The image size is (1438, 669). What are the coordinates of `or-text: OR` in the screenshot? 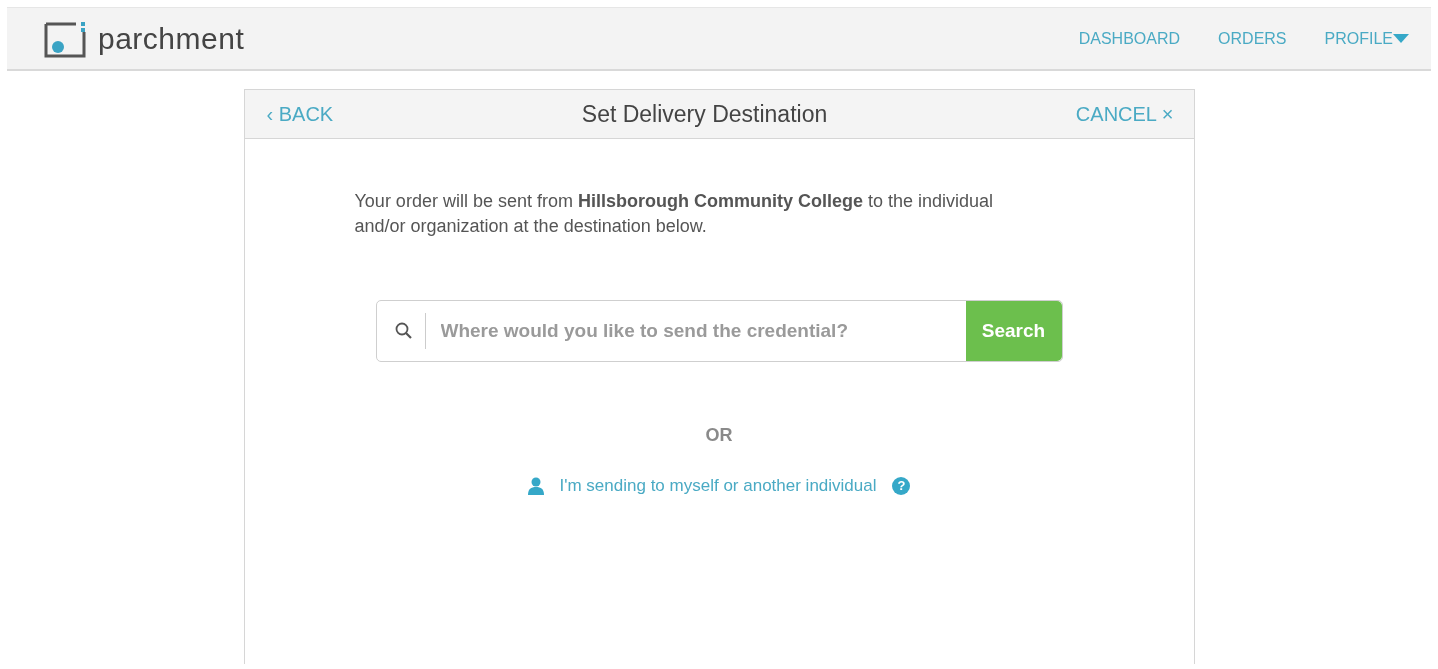 It's located at (719, 435).